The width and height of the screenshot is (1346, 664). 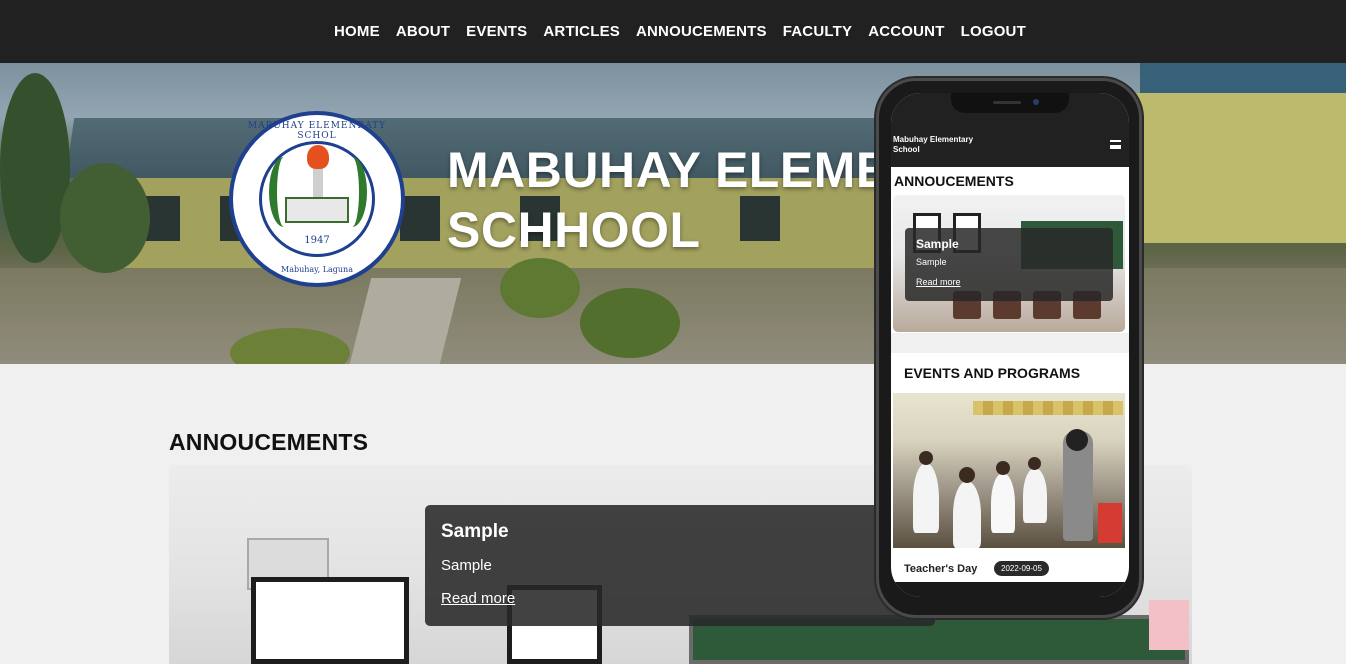 I want to click on announcement-overlay: Sample Sample Read more, so click(x=680, y=565).